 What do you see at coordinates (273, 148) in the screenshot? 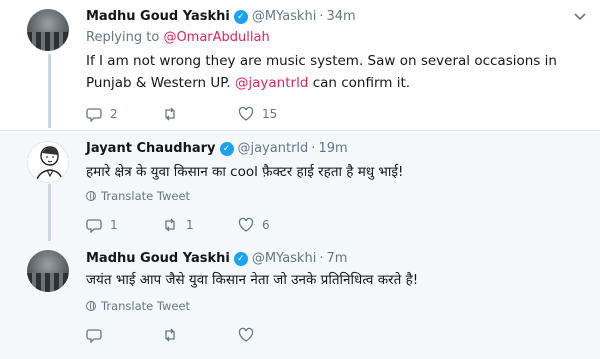
I see `user-handle: @jayantrld` at bounding box center [273, 148].